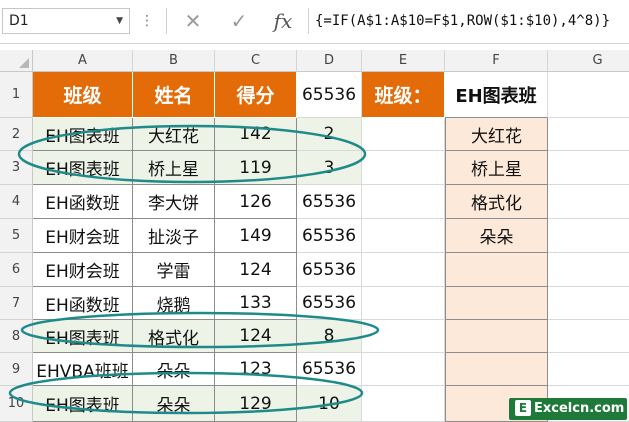  Describe the element at coordinates (468, 21) in the screenshot. I see `formula-input: {=IF(A$1:A$10=F$1,ROW($1:$10),4^8)}` at that location.